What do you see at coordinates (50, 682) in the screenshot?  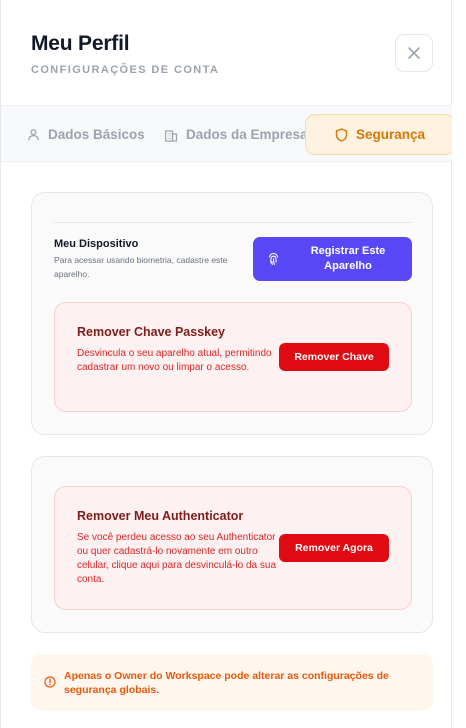 I see `info-icon` at bounding box center [50, 682].